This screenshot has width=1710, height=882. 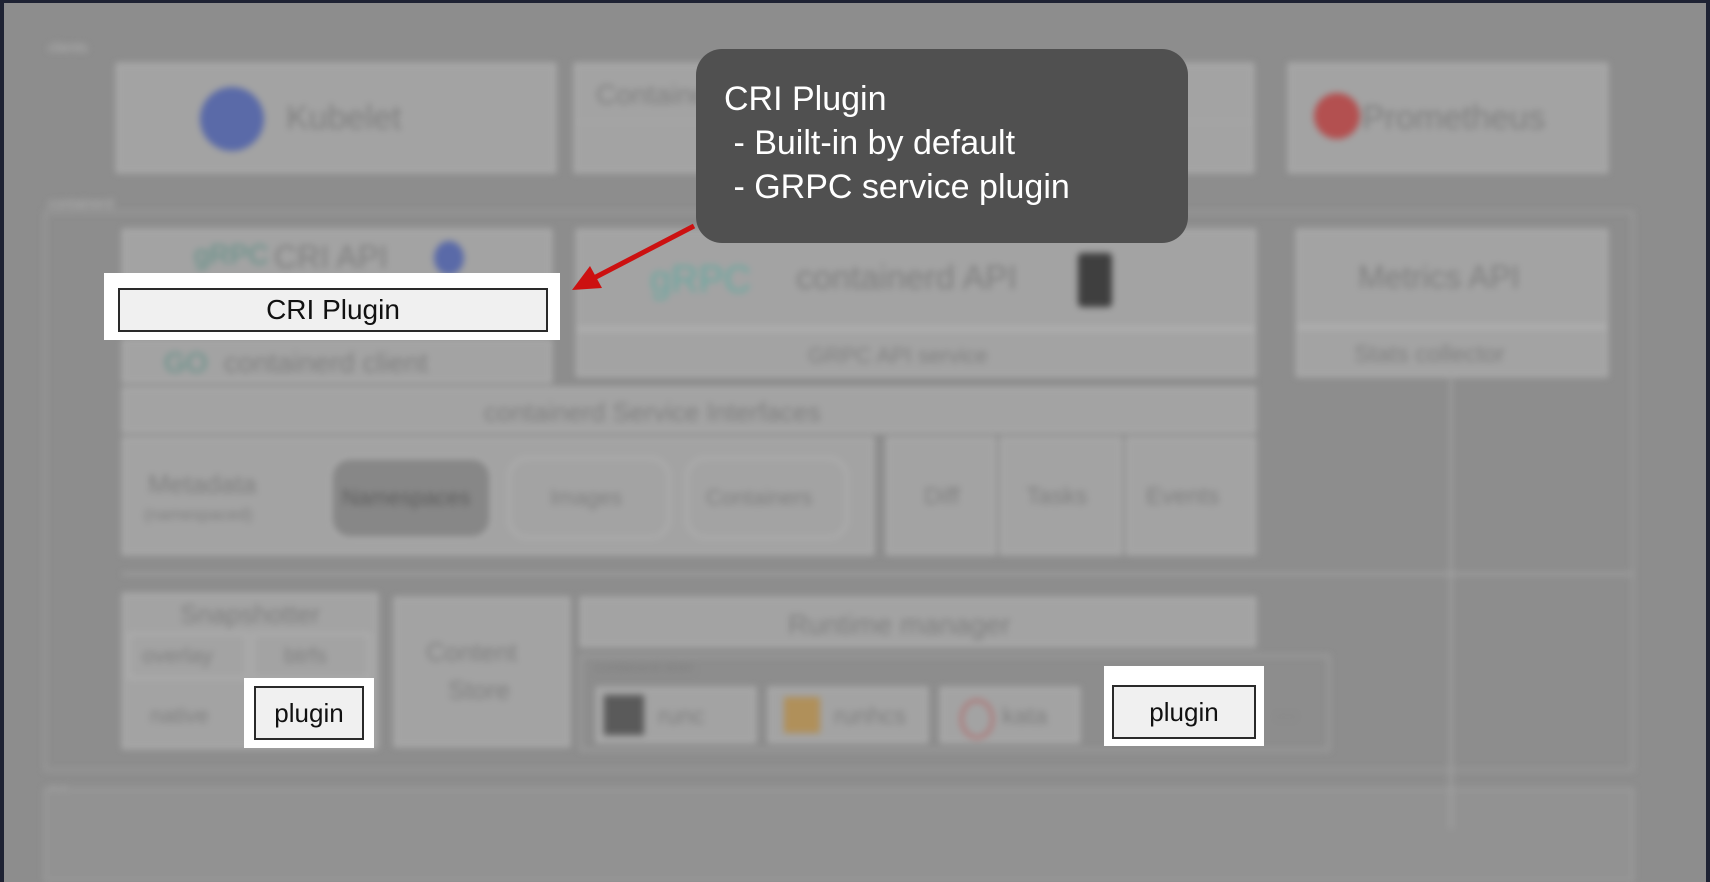 What do you see at coordinates (198, 514) in the screenshot?
I see `metadata-sub-label: (namespaced)` at bounding box center [198, 514].